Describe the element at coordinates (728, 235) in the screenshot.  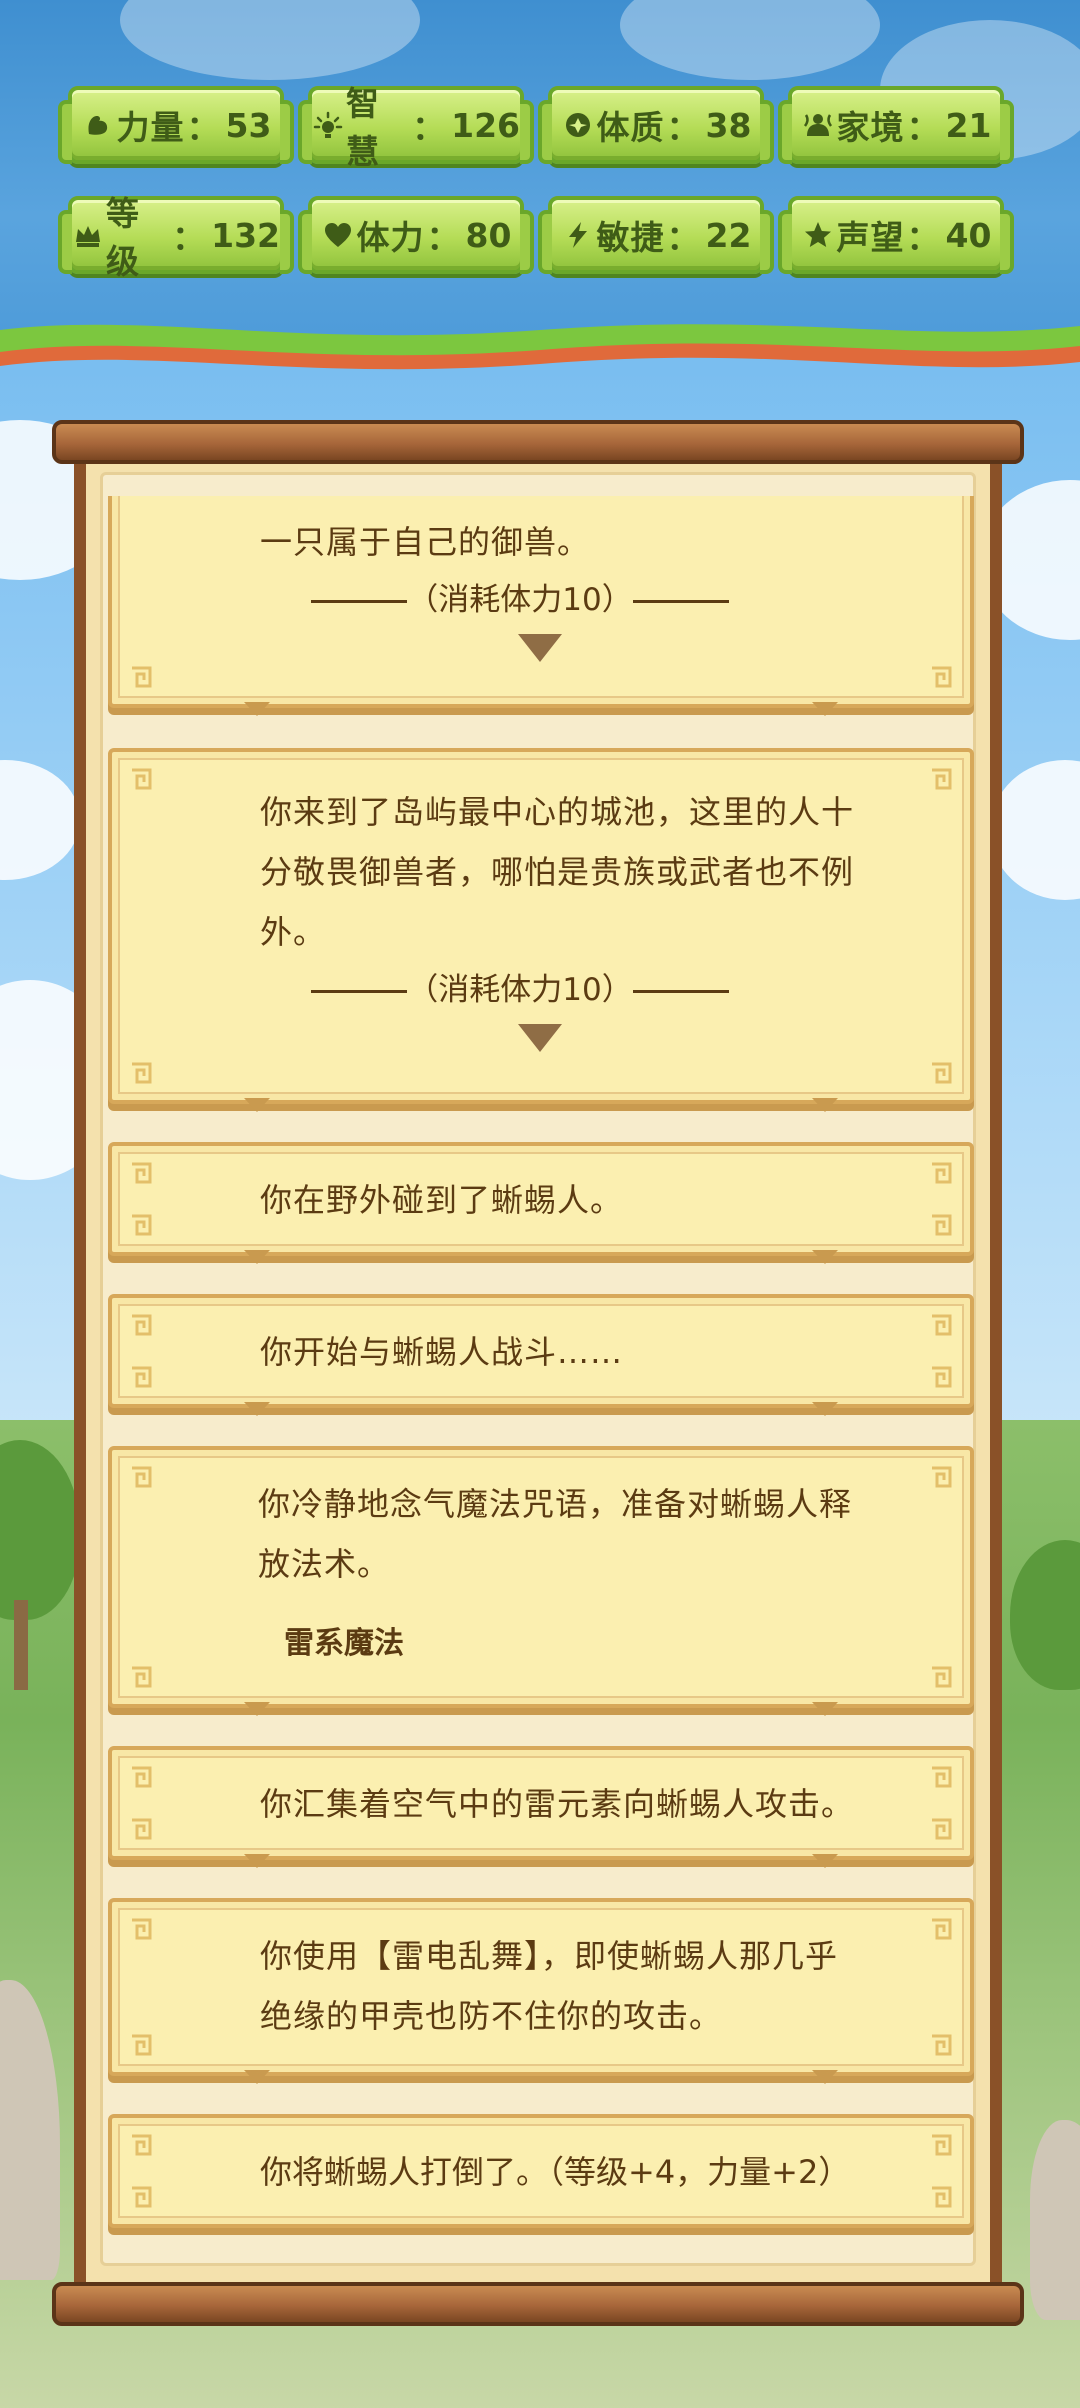
I see `stat-value: 22` at that location.